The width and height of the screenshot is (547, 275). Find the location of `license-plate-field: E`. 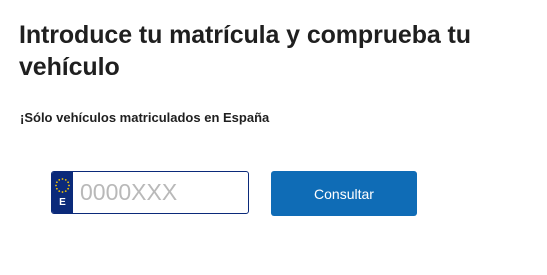

license-plate-field: E is located at coordinates (150, 192).